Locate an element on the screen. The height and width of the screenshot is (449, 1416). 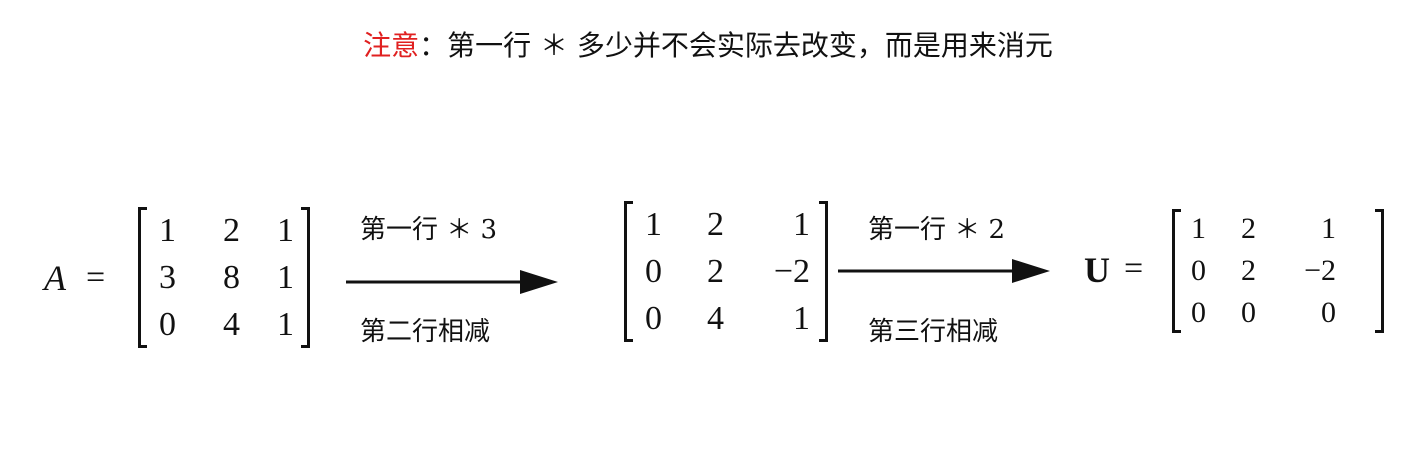
step2-arrow-head is located at coordinates (1031, 271).